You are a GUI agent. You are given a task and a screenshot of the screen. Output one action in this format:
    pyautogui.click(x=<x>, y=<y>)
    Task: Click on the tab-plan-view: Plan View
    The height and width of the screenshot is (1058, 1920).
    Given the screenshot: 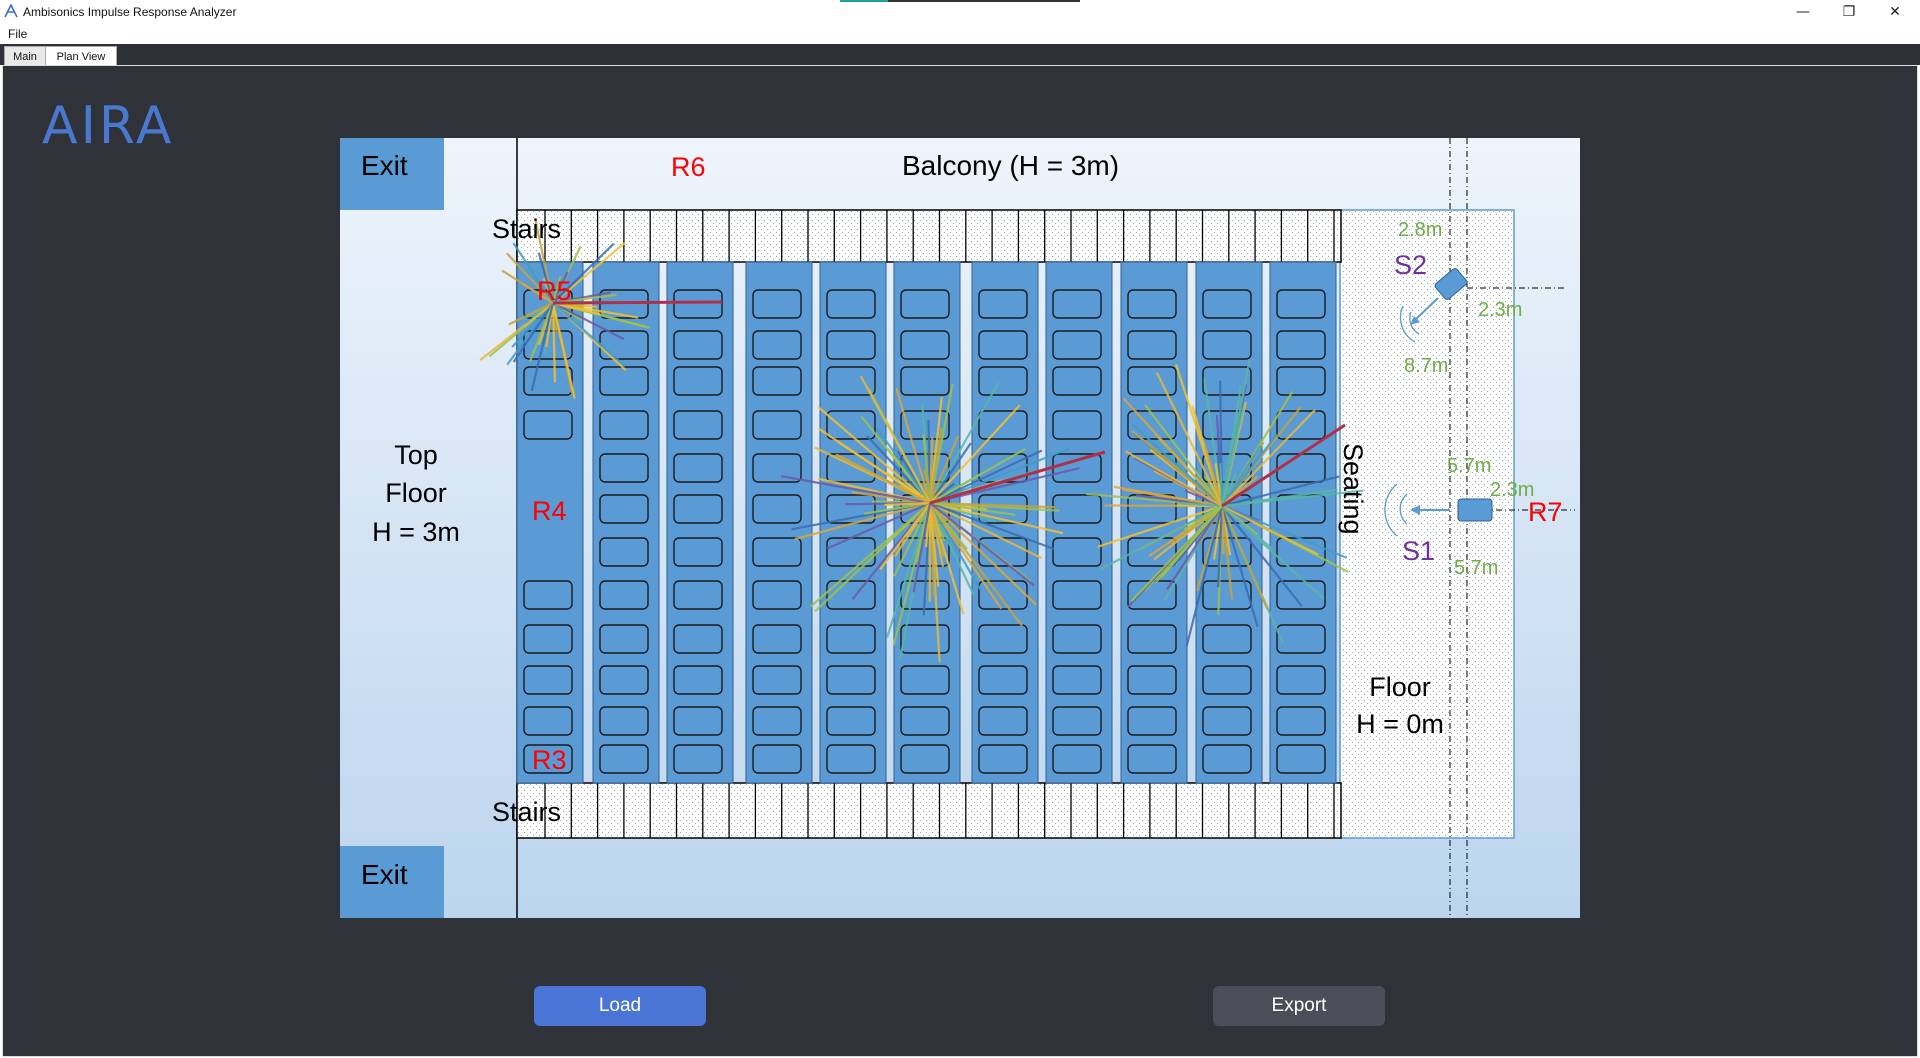 What is the action you would take?
    pyautogui.click(x=81, y=56)
    